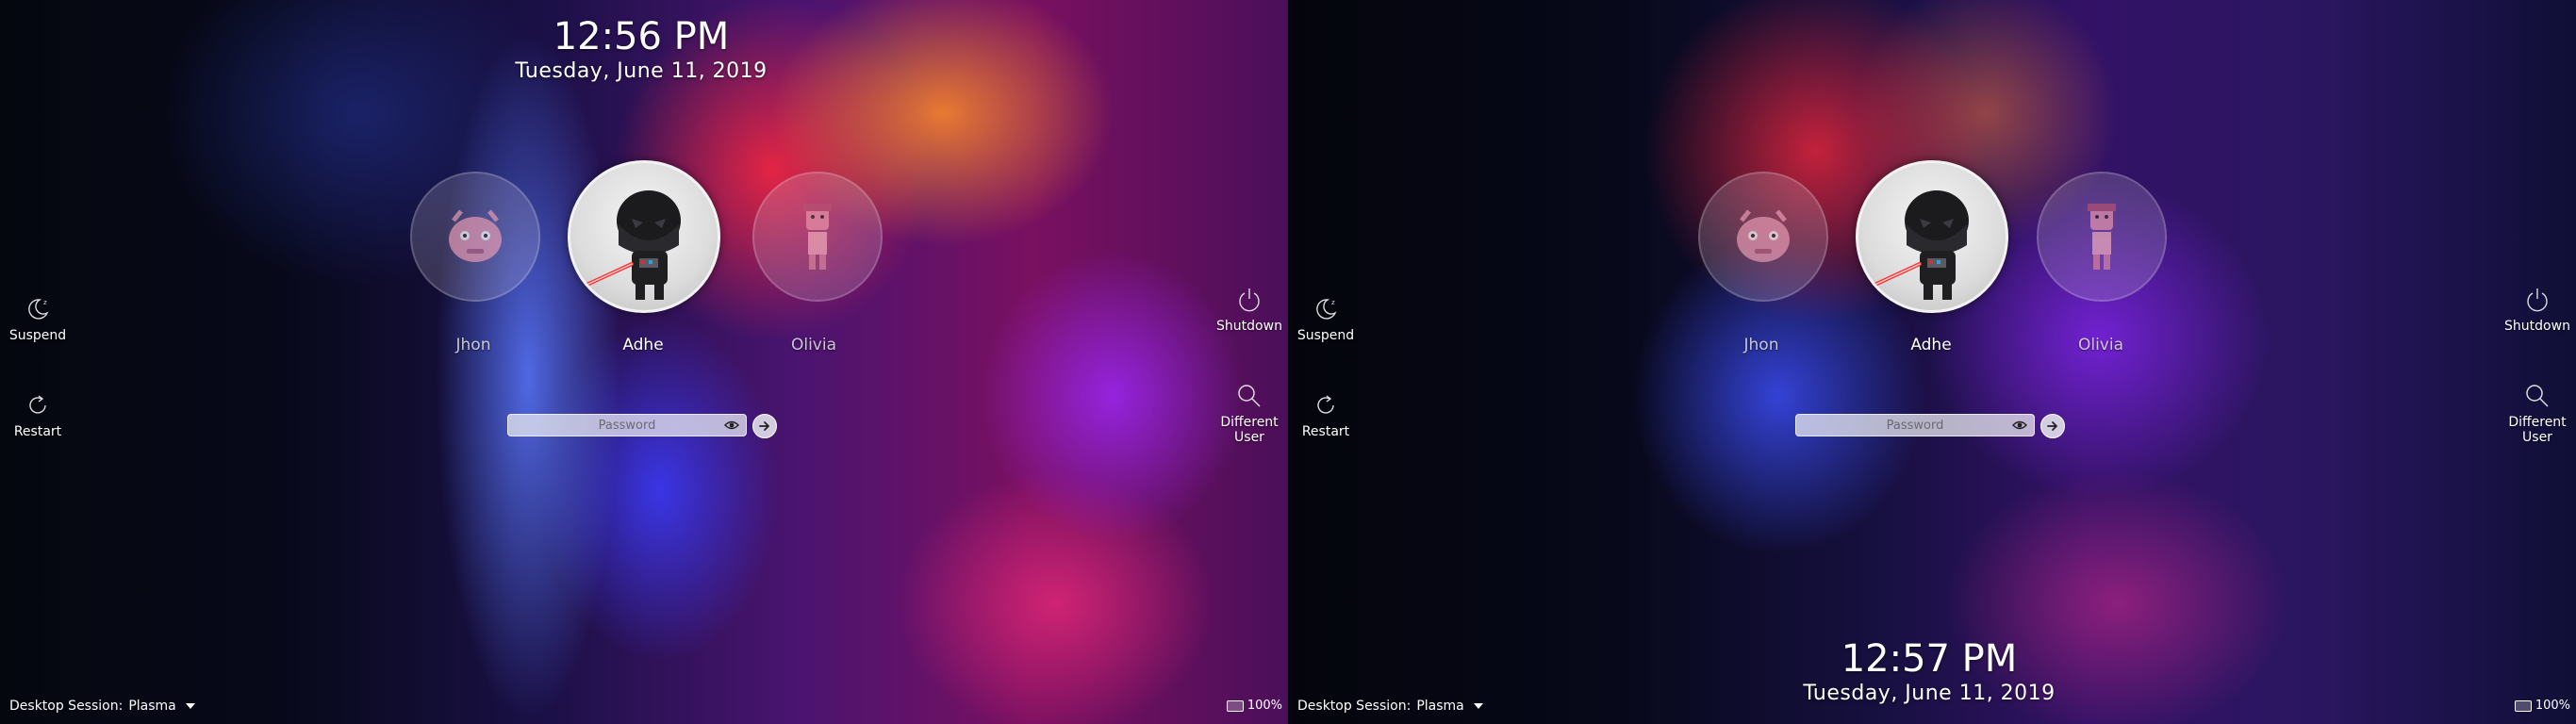  I want to click on clock: 12:57 PM Tuesday, June 11, 2019, so click(1929, 672).